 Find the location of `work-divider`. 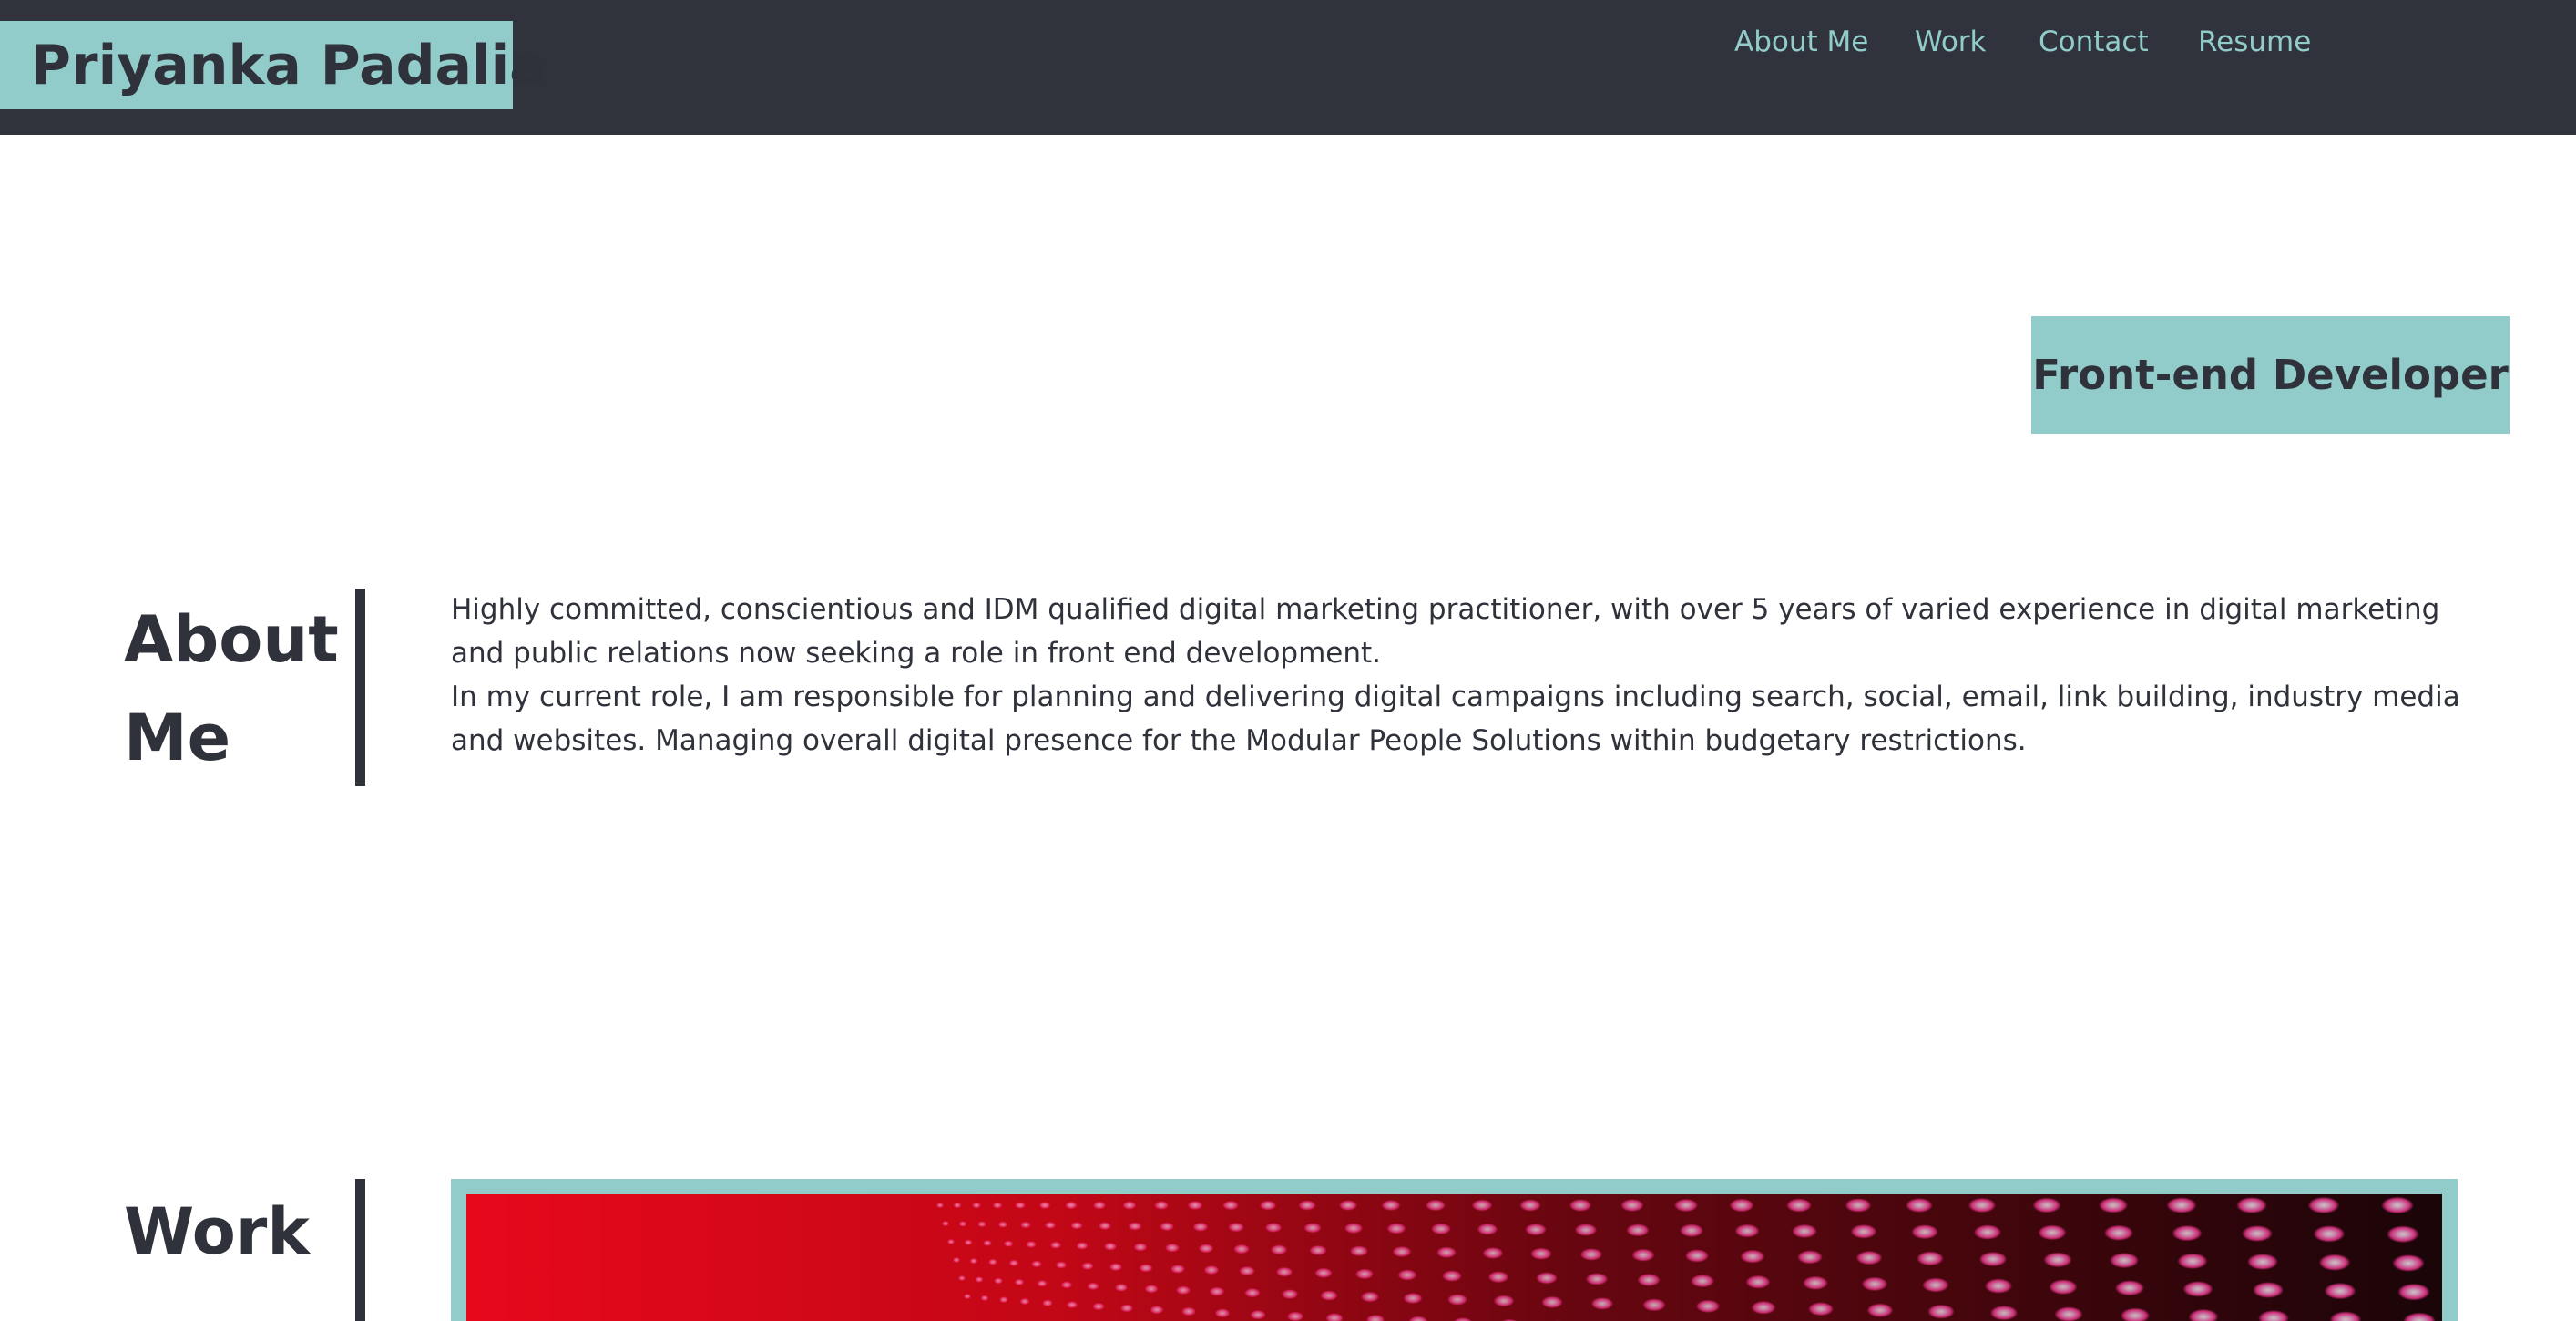

work-divider is located at coordinates (360, 1250).